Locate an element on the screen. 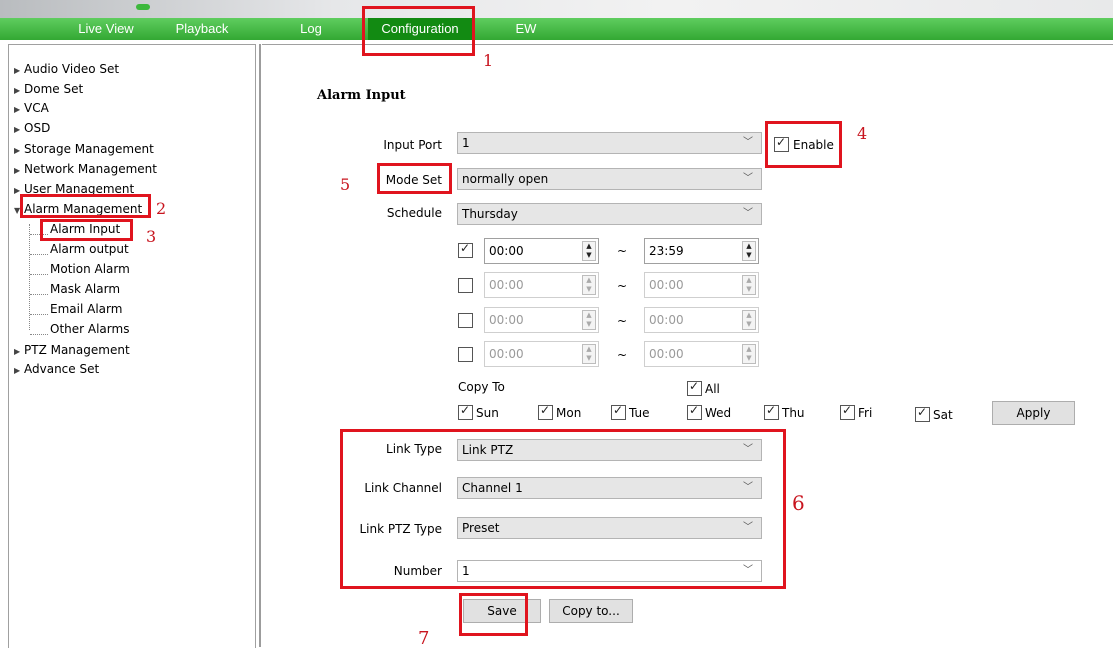 The height and width of the screenshot is (649, 1113). sidebar-item-storage-management: ▶ Storage Management is located at coordinates (84, 149).